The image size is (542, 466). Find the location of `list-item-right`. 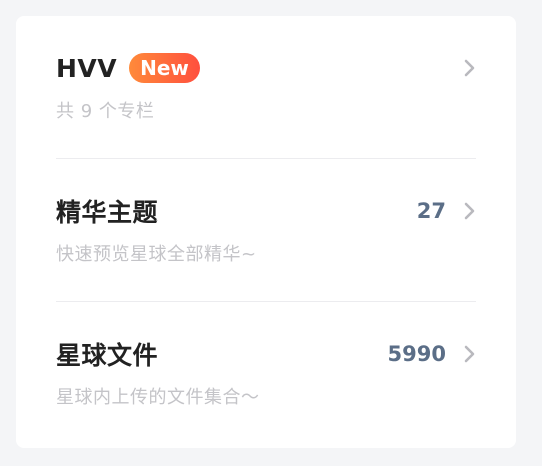

list-item-right is located at coordinates (470, 68).